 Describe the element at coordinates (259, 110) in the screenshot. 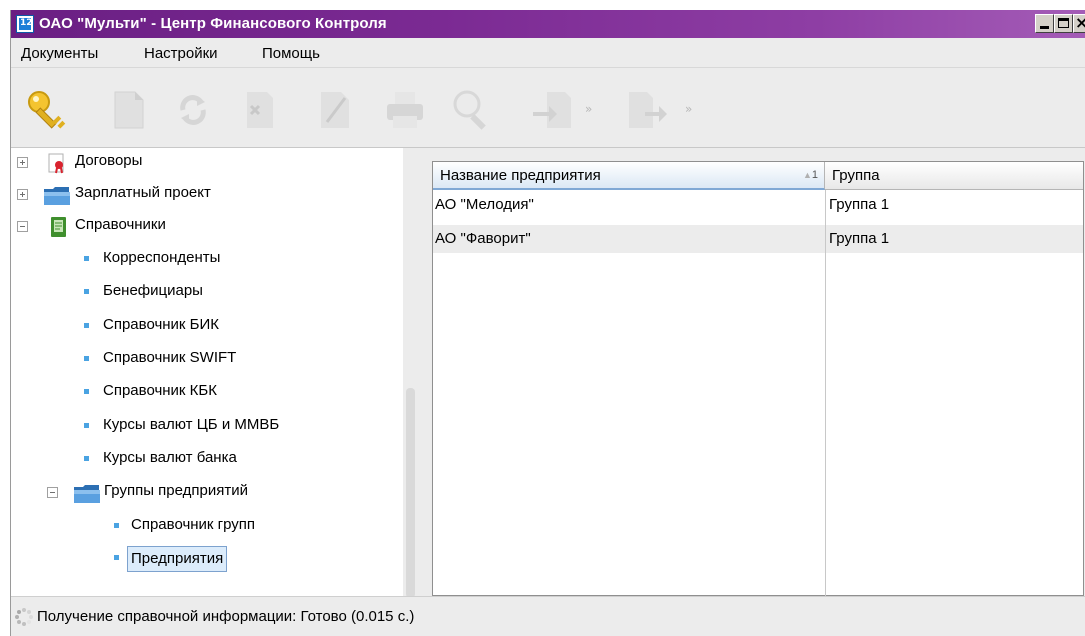

I see `delete-icon` at that location.